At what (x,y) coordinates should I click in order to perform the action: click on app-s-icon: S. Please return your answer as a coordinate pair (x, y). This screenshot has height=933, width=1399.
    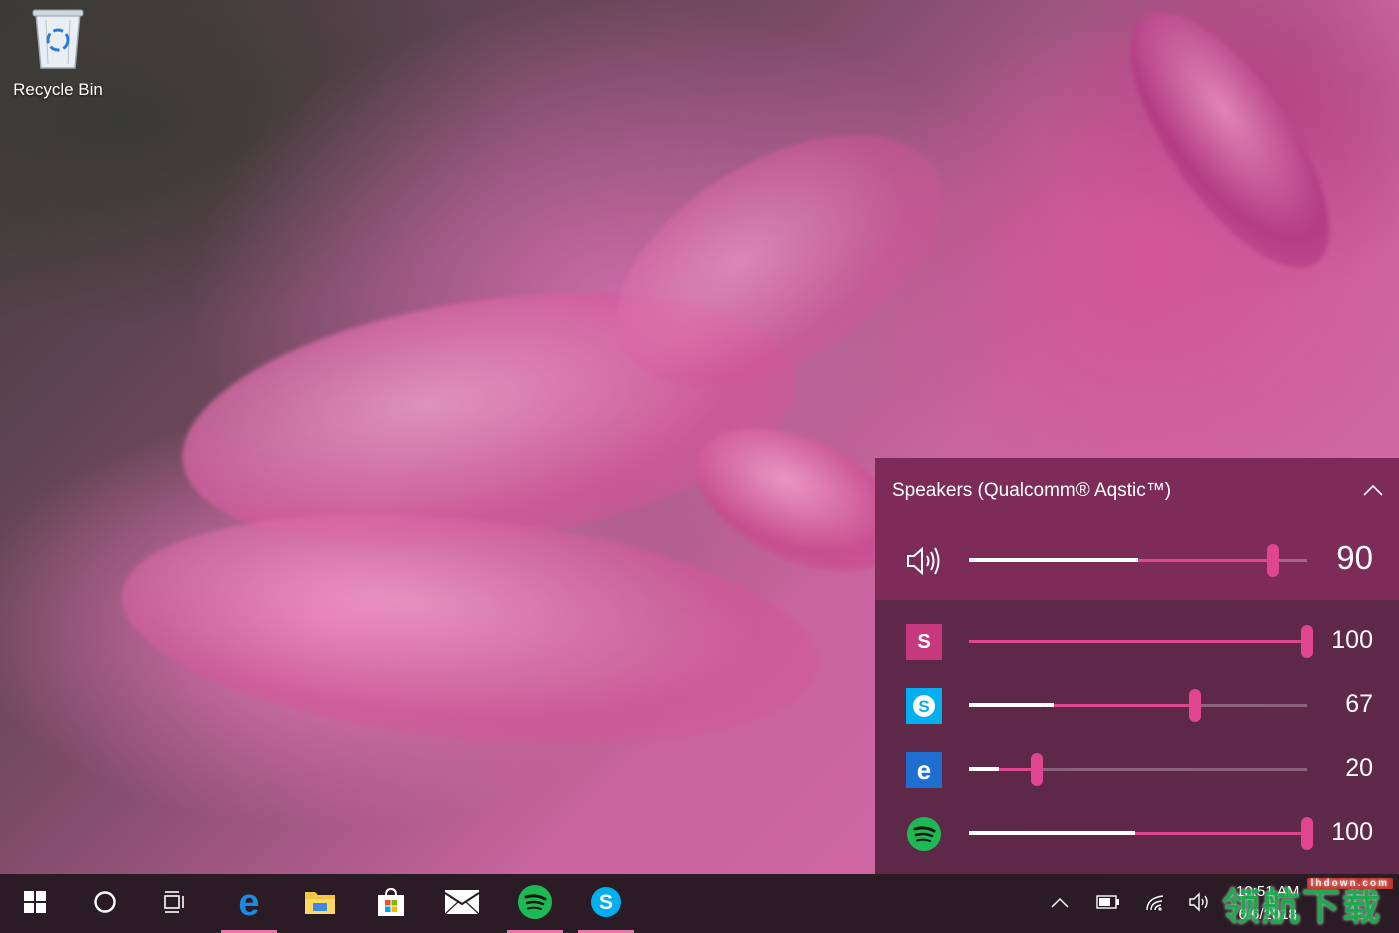
    Looking at the image, I should click on (924, 642).